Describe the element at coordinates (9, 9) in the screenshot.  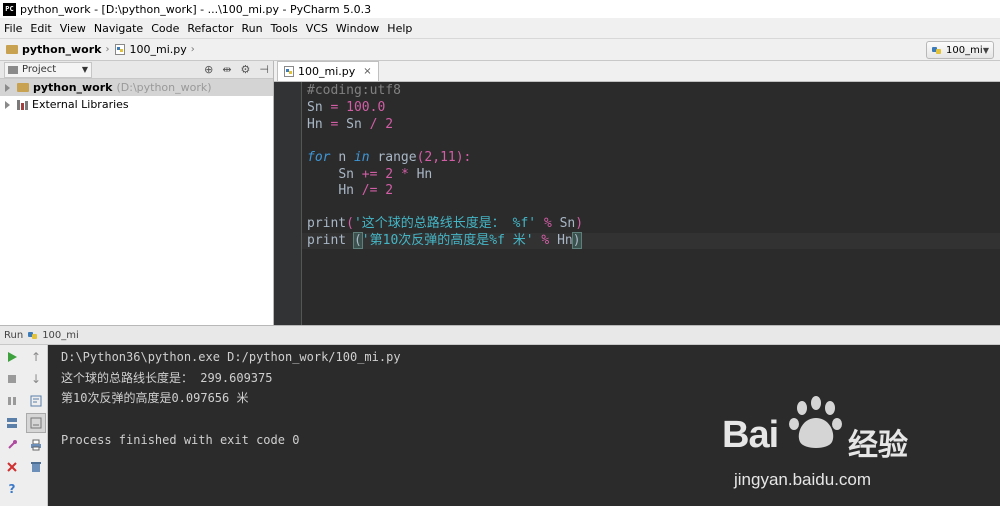
I see `pycharm-app-icon: PC` at that location.